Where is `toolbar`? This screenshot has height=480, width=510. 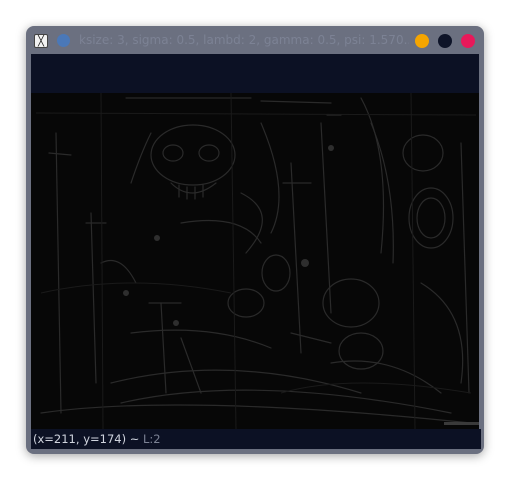
toolbar is located at coordinates (255, 73).